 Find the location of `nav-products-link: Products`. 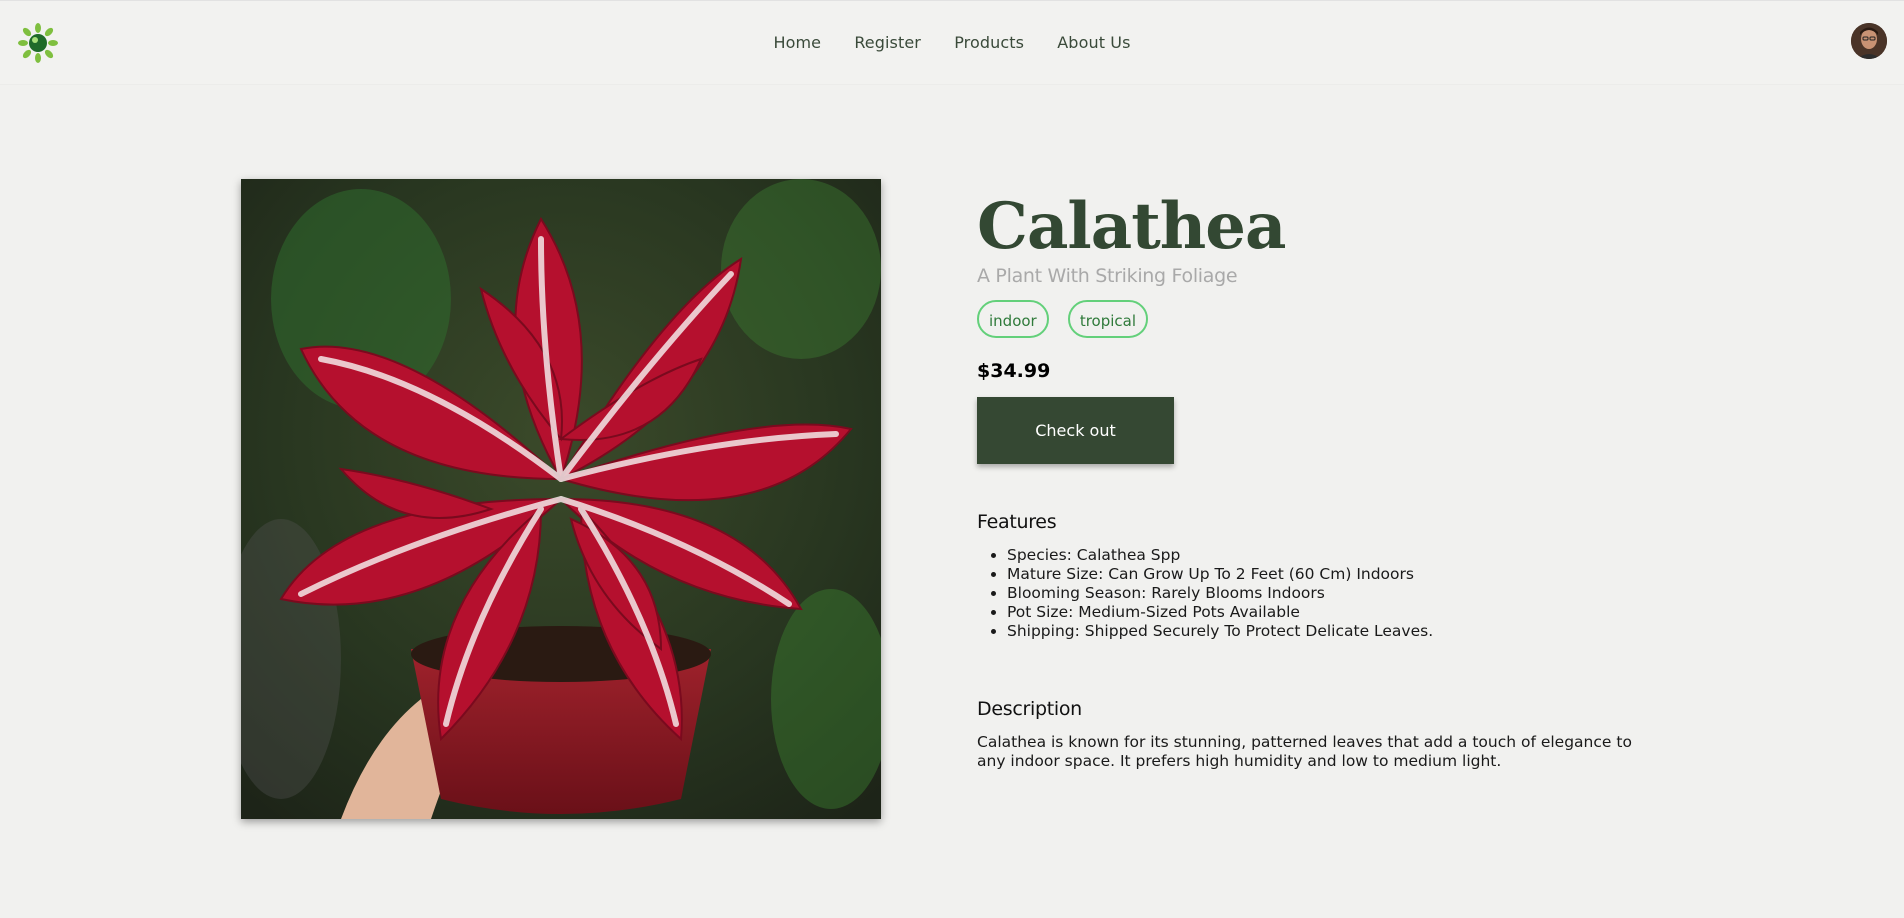

nav-products-link: Products is located at coordinates (989, 42).